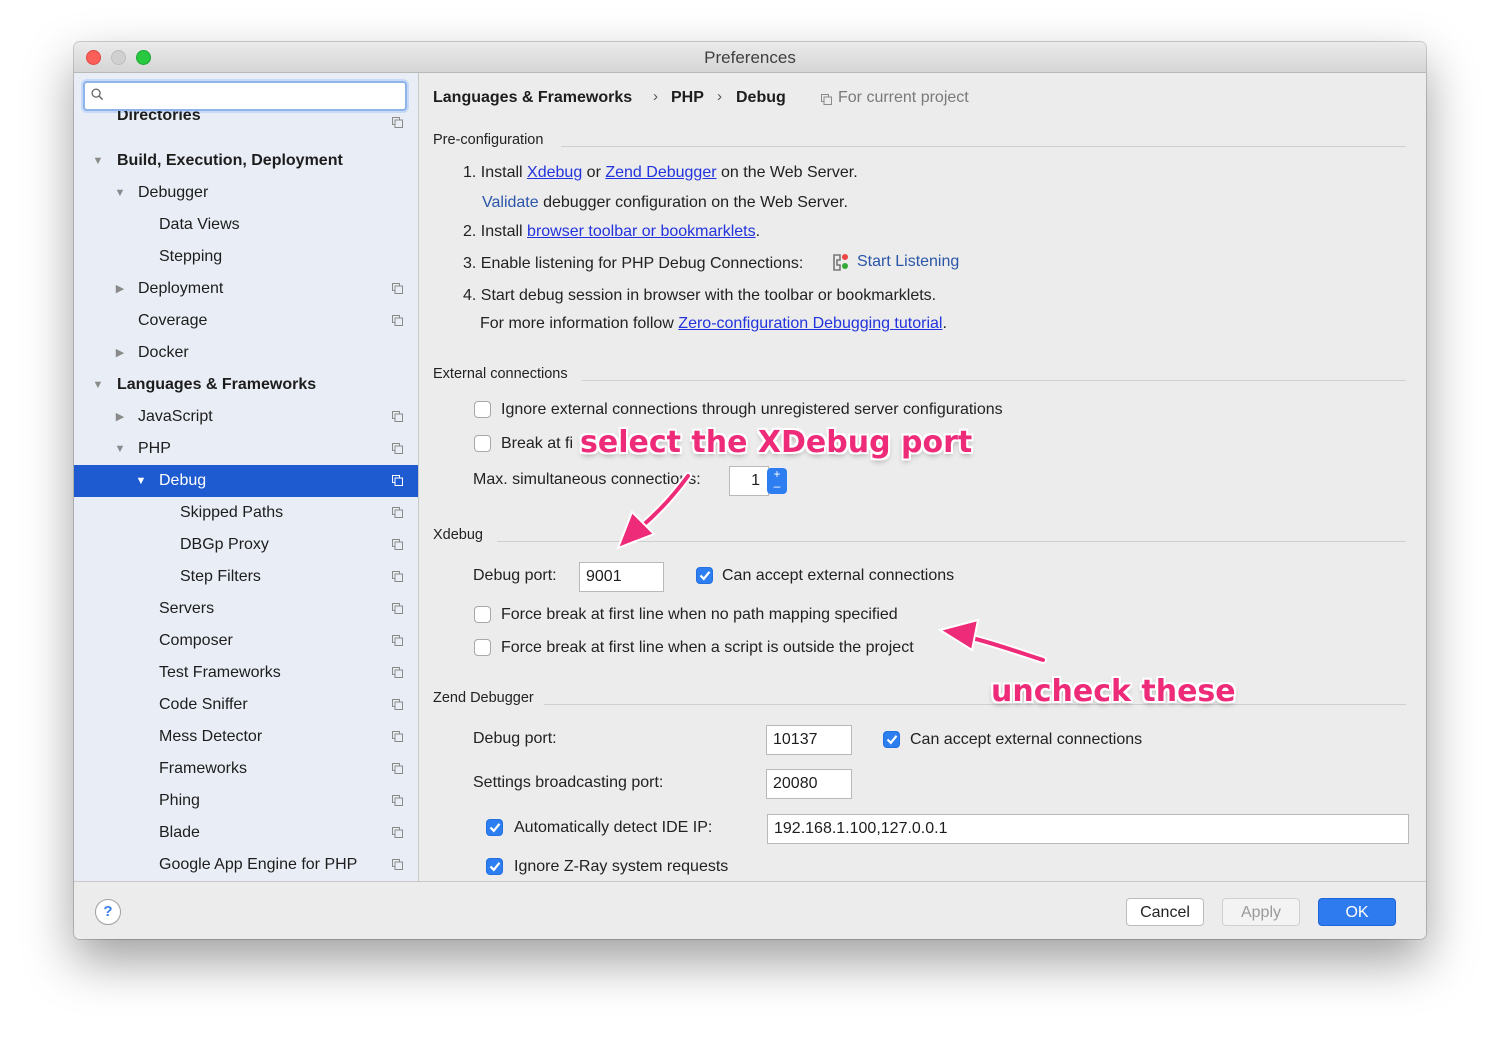 This screenshot has height=1046, width=1500. Describe the element at coordinates (554, 172) in the screenshot. I see `xdebug-link: Xdebug` at that location.